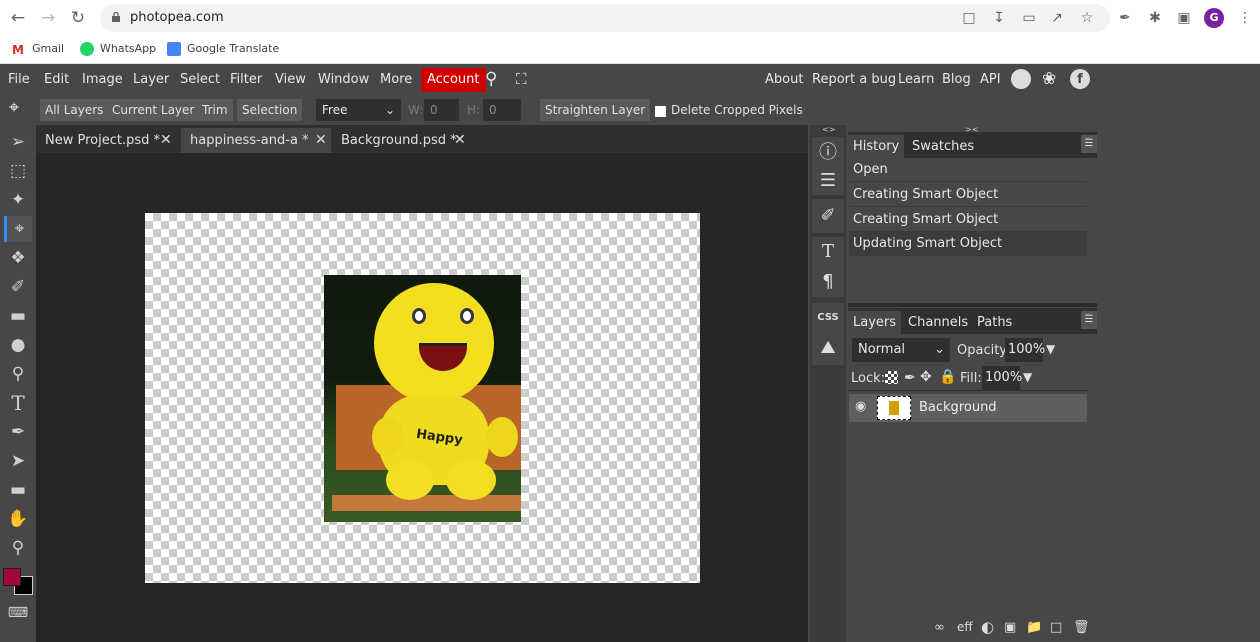 This screenshot has width=1260, height=642. Describe the element at coordinates (396, 79) in the screenshot. I see `menu-more: More` at that location.